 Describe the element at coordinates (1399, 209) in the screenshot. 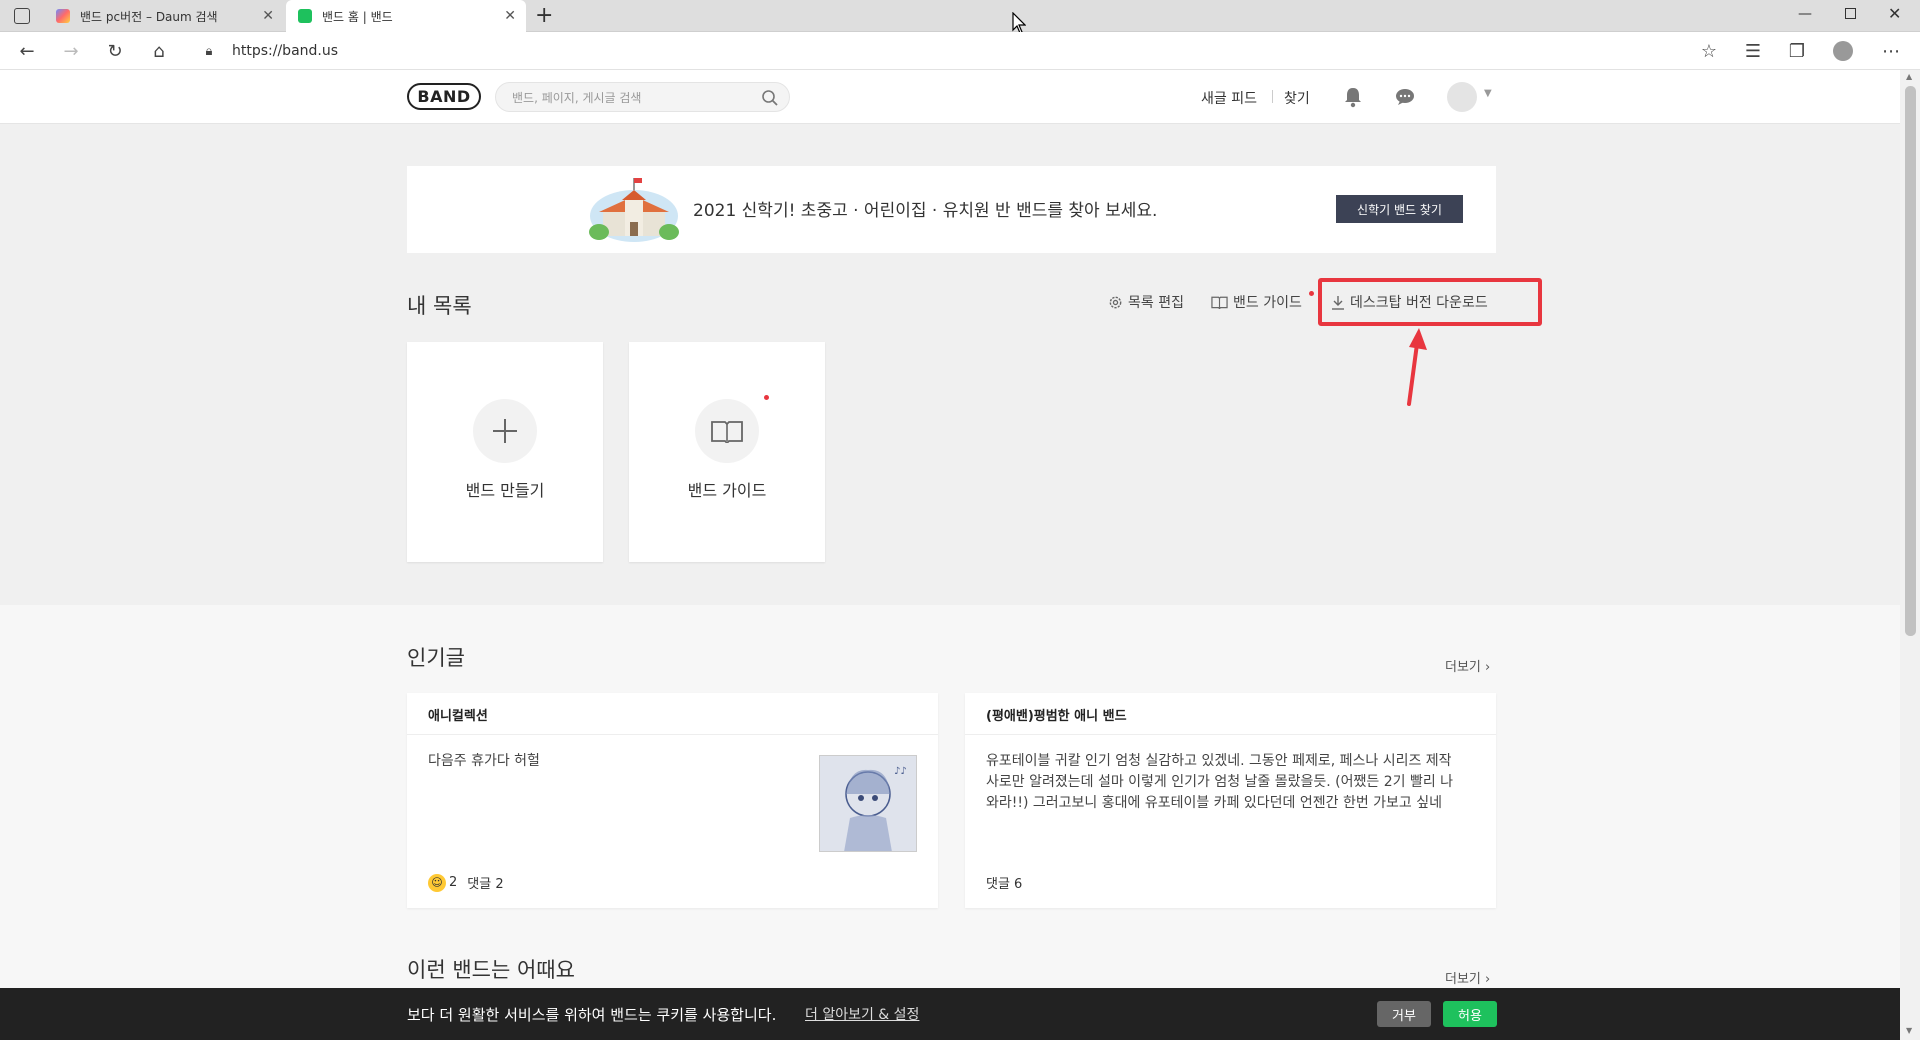

I see `find-school-band-button: 신학기 밴드 찾기` at that location.